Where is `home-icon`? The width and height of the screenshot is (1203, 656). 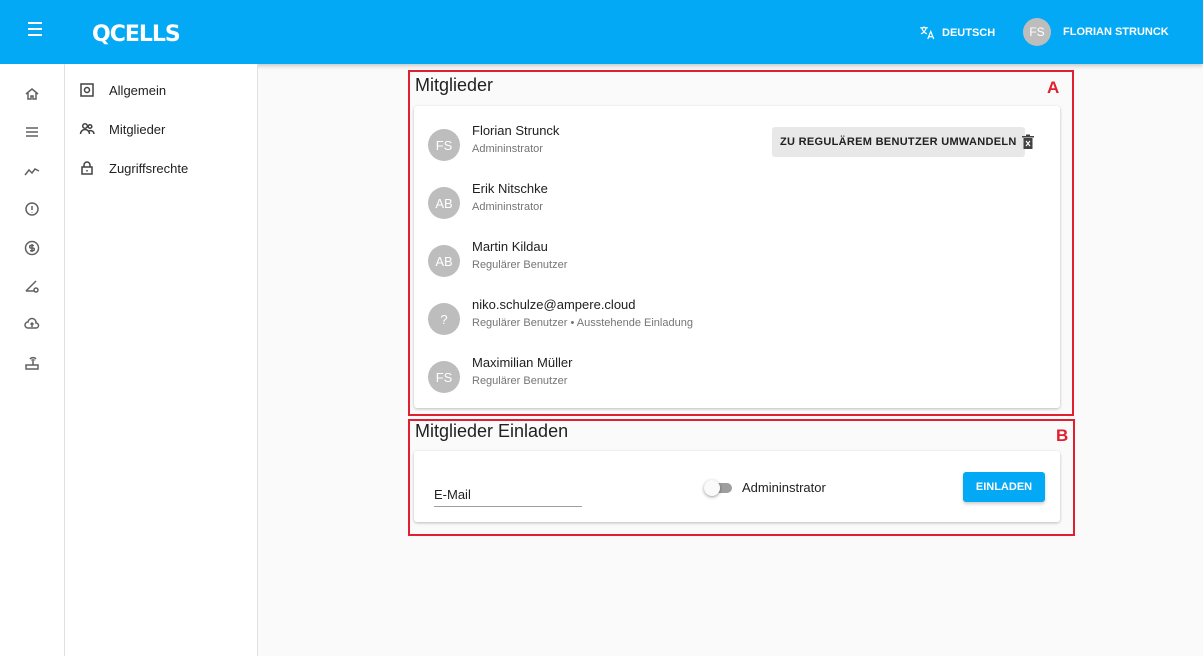
home-icon is located at coordinates (32, 94).